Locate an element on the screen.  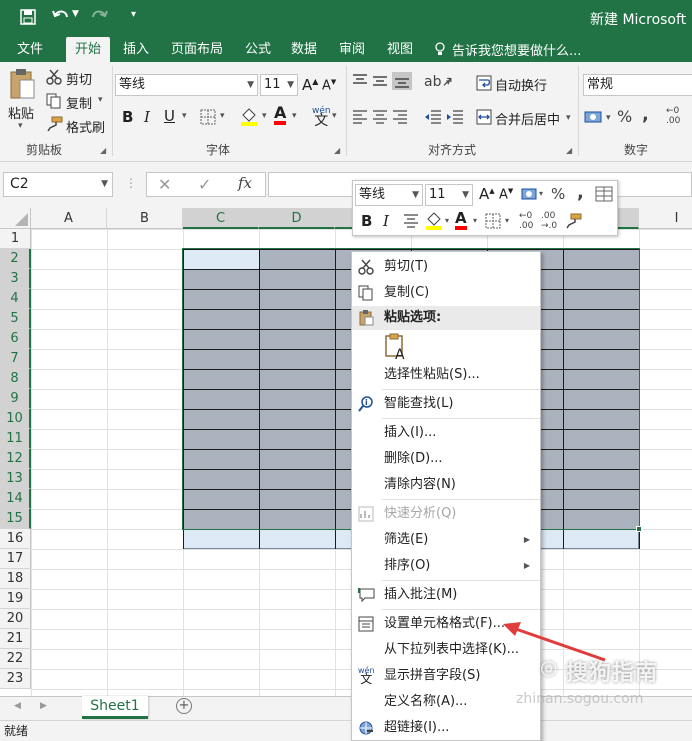
name-box: C2 ▼ is located at coordinates (58, 184).